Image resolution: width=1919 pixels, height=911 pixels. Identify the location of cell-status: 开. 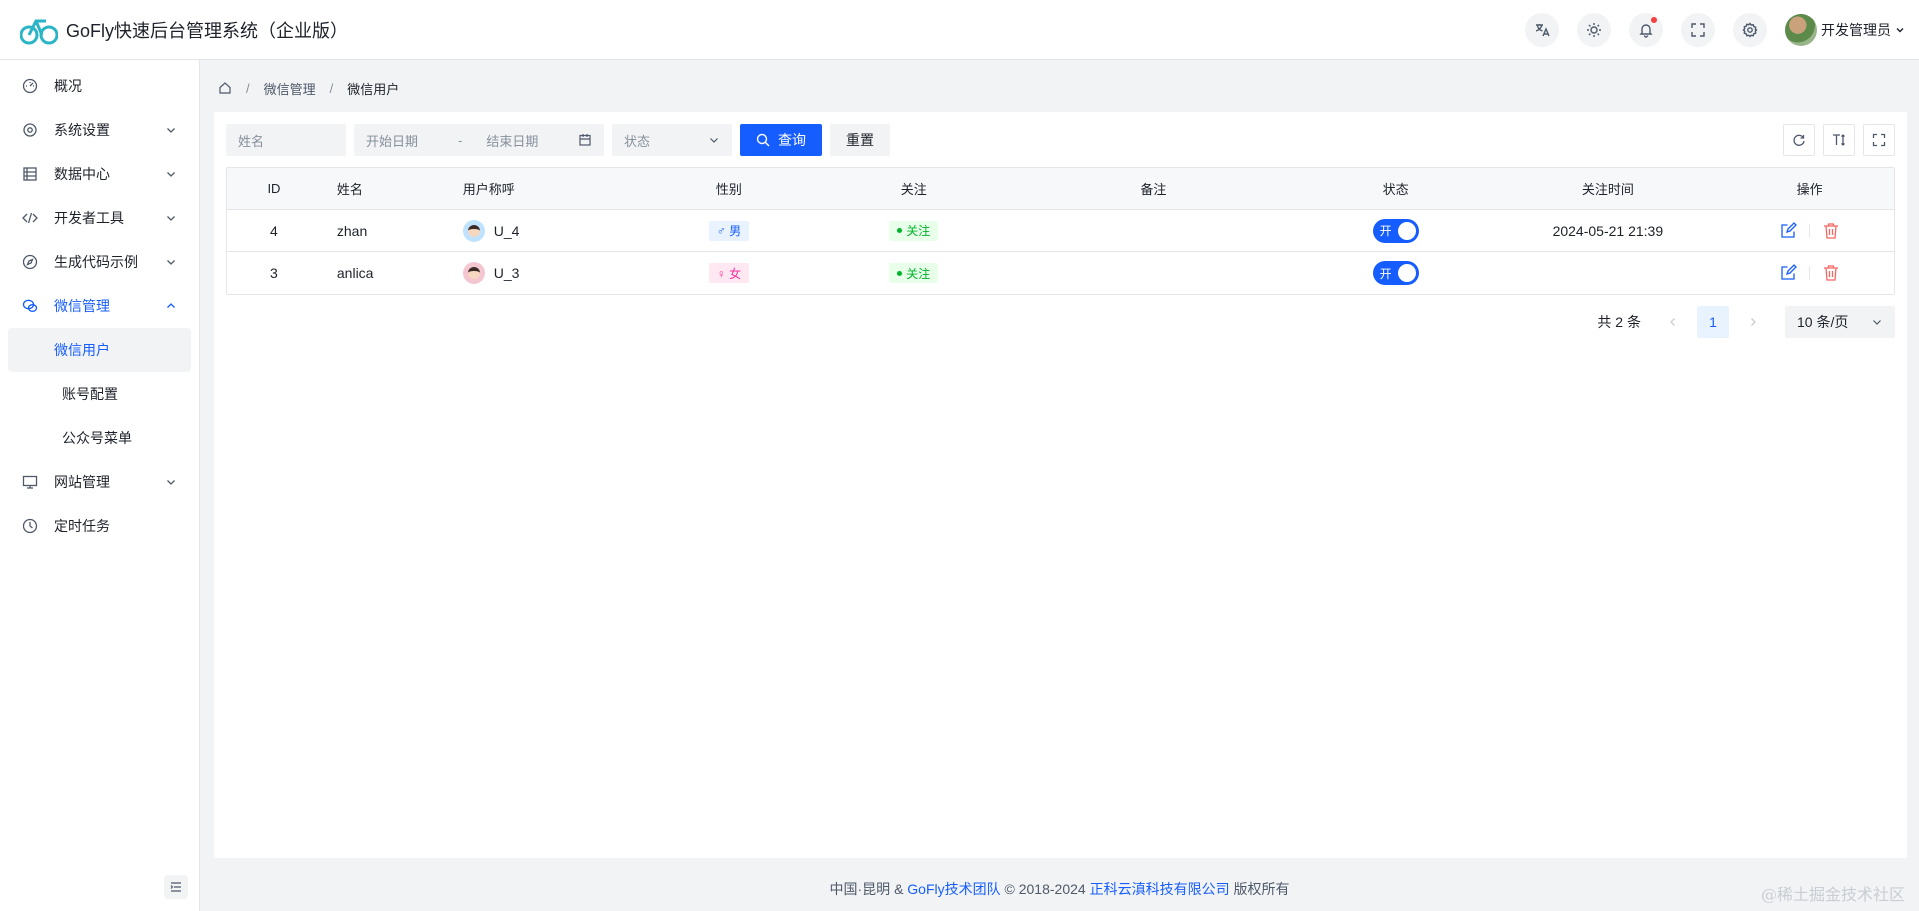
(1396, 230).